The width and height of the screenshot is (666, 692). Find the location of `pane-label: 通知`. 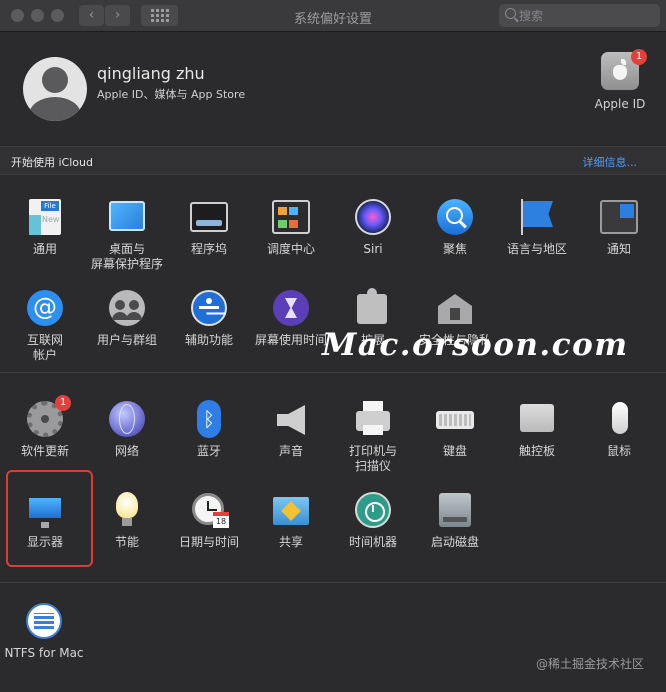

pane-label: 通知 is located at coordinates (618, 249).